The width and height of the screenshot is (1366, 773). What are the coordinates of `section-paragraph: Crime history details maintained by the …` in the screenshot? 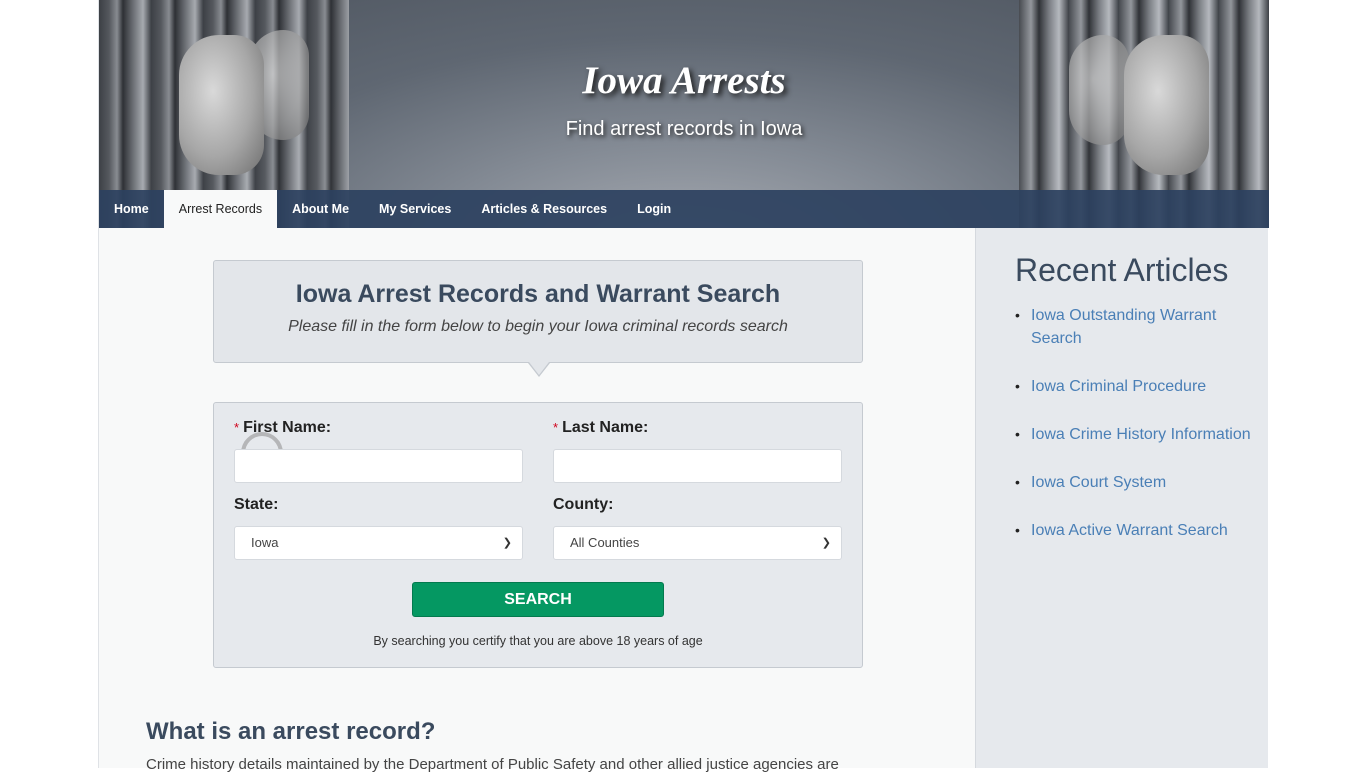 It's located at (492, 764).